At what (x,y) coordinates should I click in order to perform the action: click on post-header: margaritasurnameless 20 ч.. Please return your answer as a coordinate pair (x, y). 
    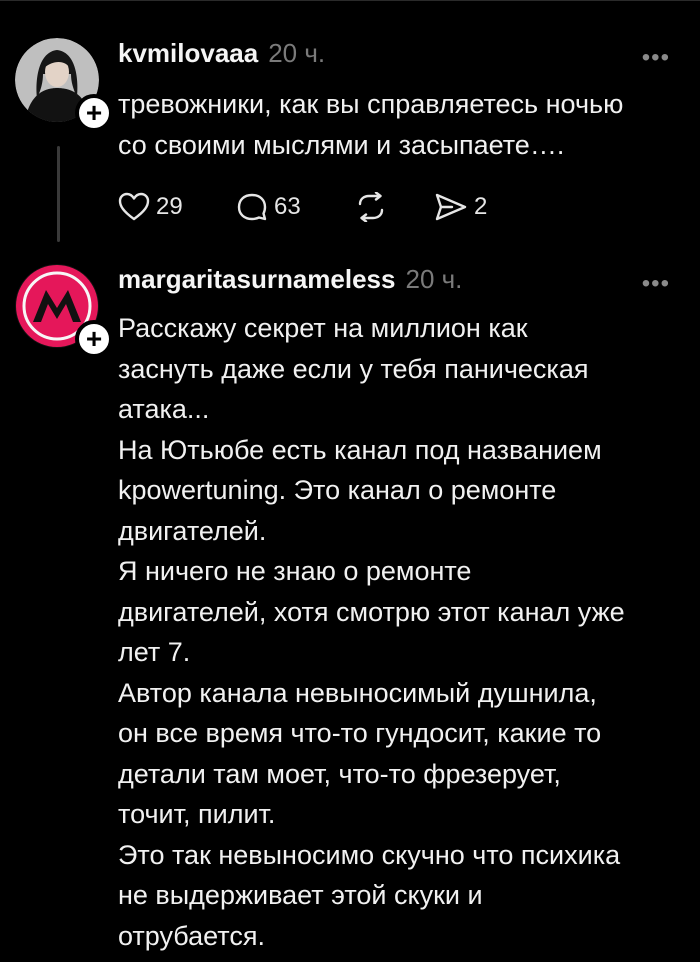
    Looking at the image, I should click on (290, 279).